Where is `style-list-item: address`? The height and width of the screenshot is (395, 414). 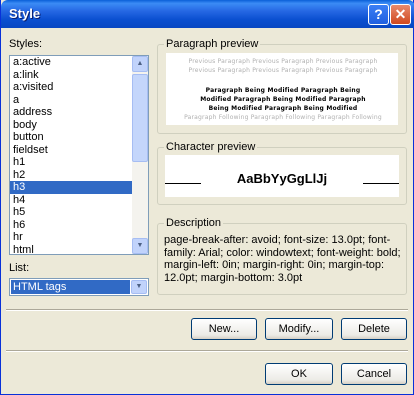 style-list-item: address is located at coordinates (79, 112).